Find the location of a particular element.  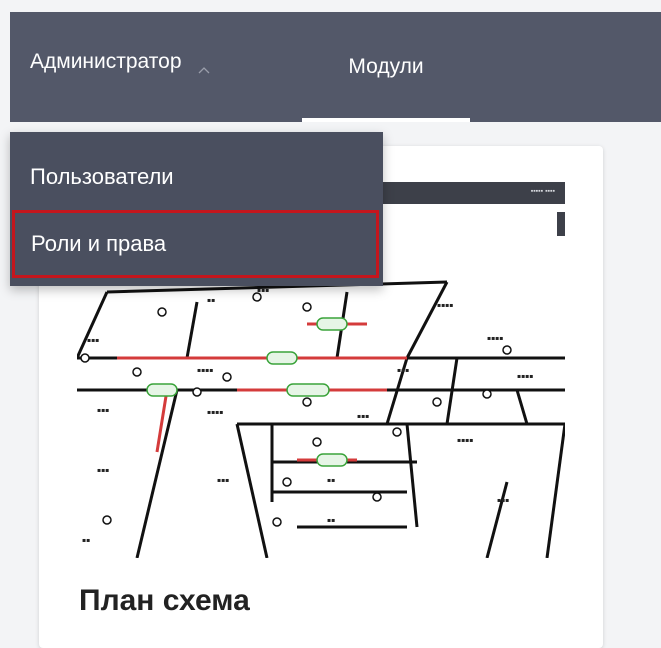

admin-menu: Администратор is located at coordinates (120, 62).